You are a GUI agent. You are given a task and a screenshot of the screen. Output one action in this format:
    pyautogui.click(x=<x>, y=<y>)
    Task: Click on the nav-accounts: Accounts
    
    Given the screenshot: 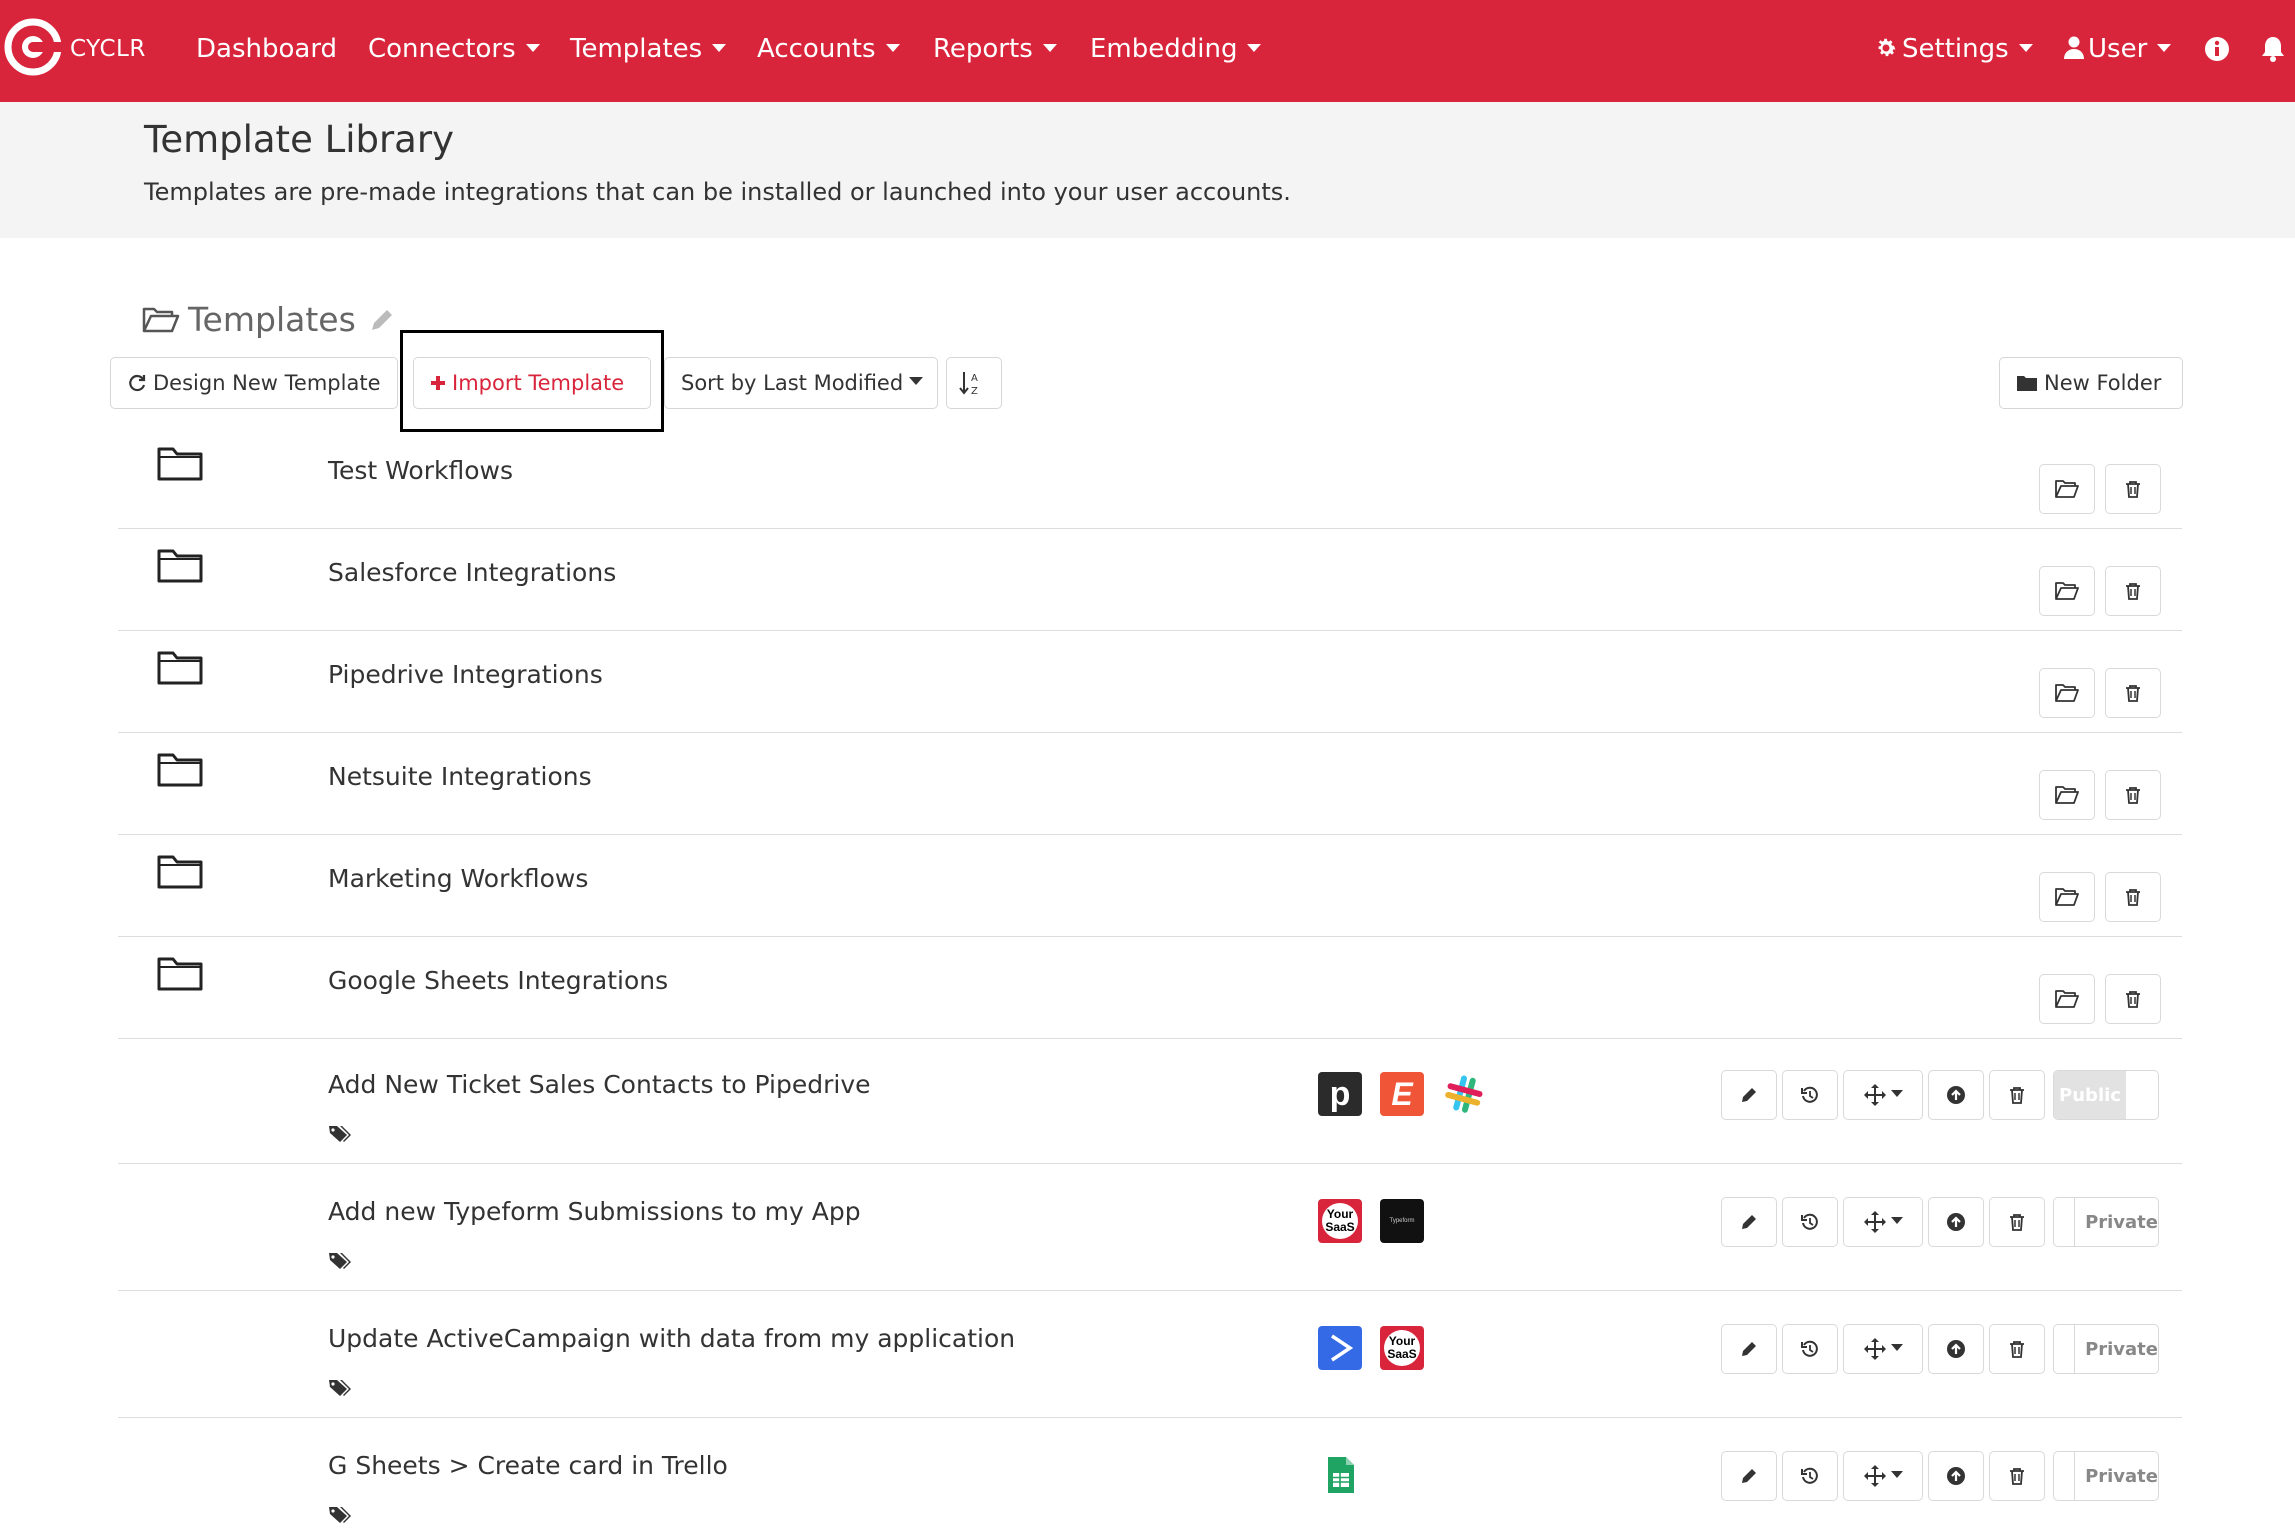 What is the action you would take?
    pyautogui.click(x=828, y=49)
    